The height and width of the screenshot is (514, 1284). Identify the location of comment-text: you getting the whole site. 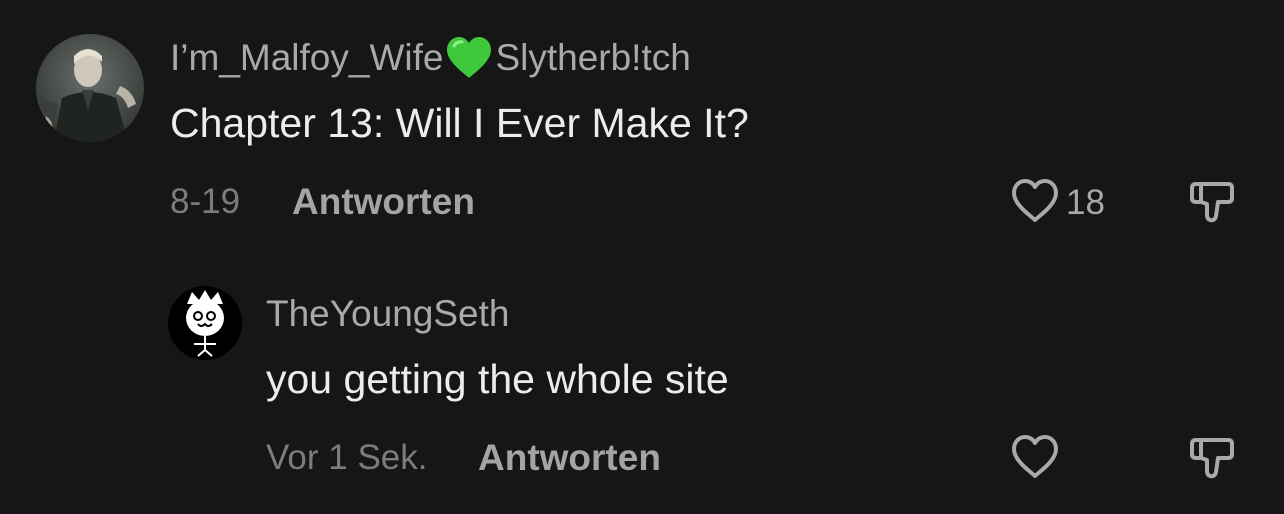
(497, 379).